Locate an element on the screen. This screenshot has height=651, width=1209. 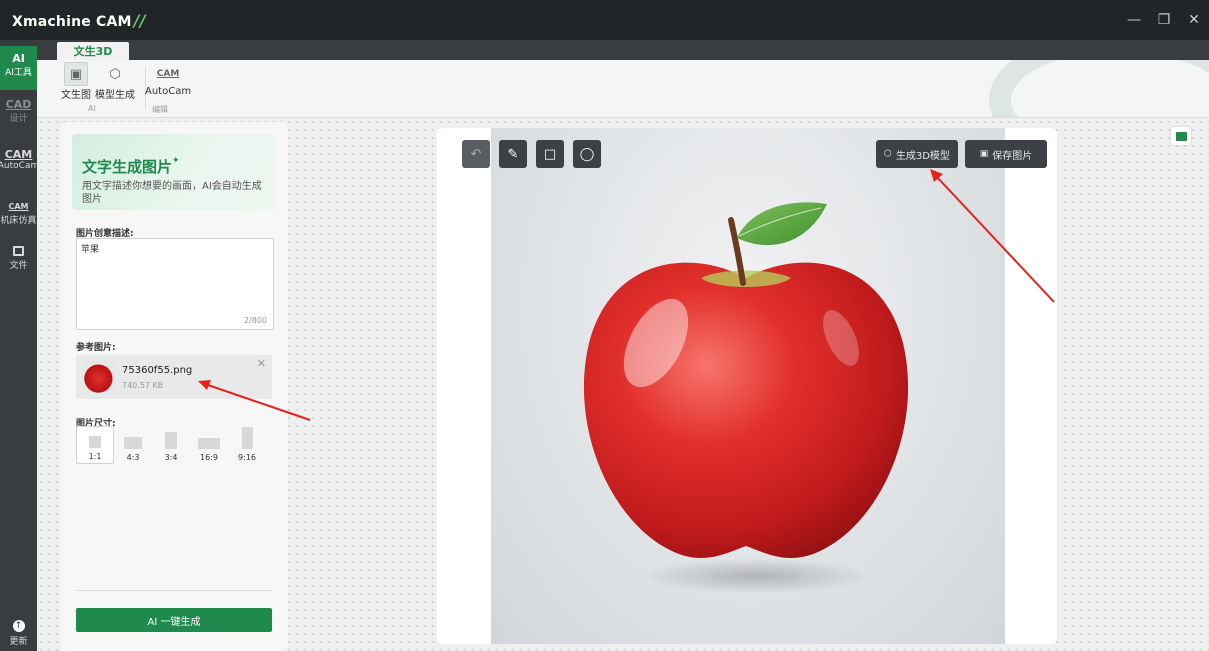
rail-item-label: 更新 is located at coordinates (18, 642).